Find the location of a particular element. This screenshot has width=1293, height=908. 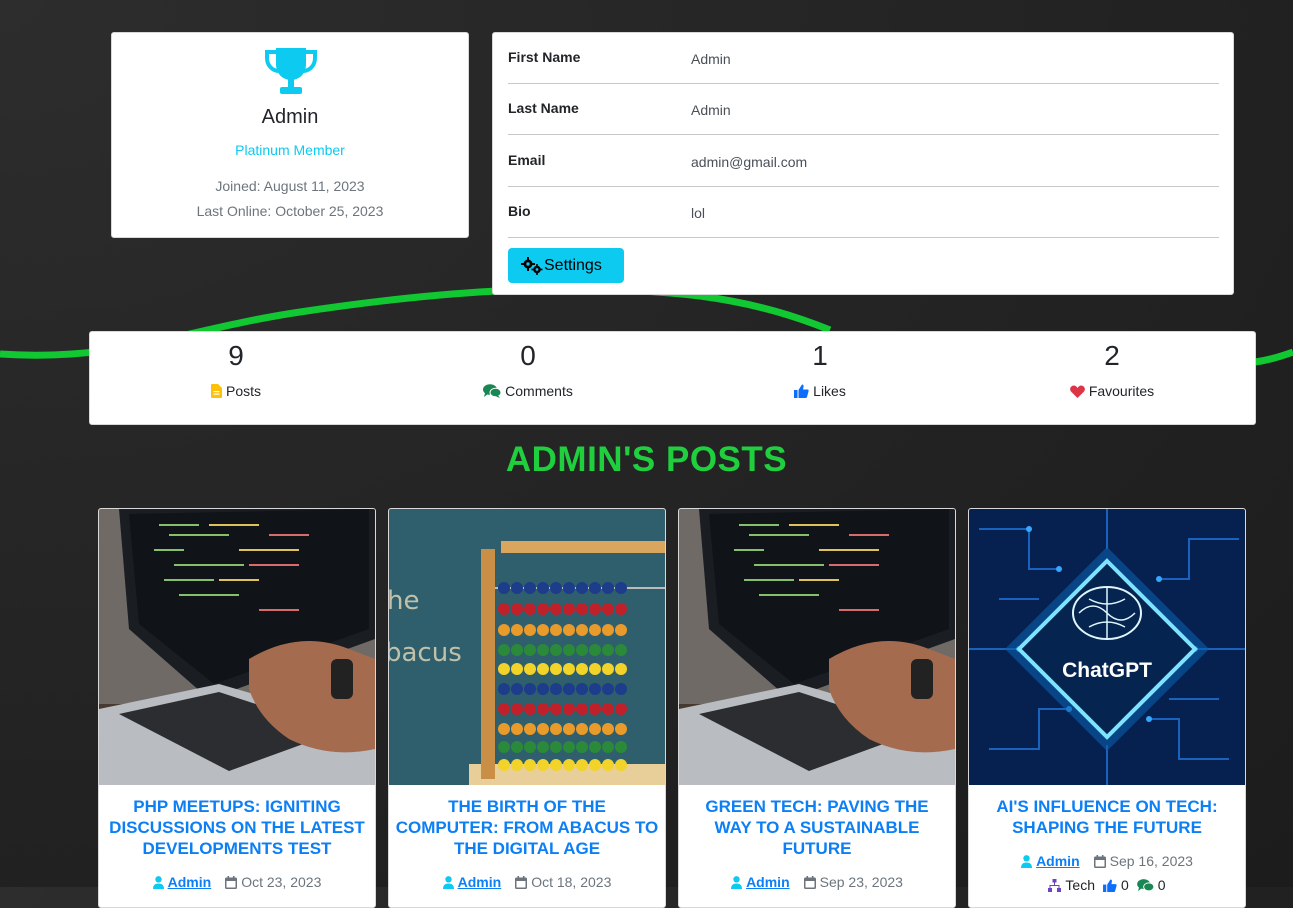

membership-badge: Platinum Member is located at coordinates (290, 150).